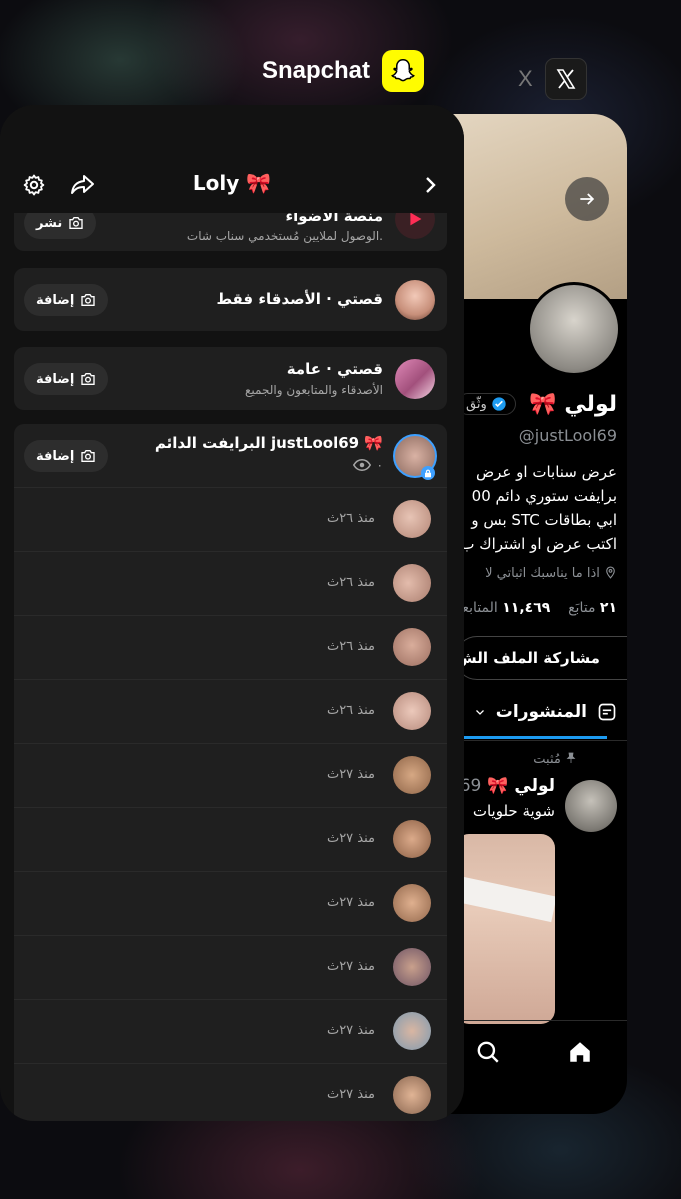  I want to click on location-text: اذا ما يناسبك اثباتي لا, so click(542, 573).